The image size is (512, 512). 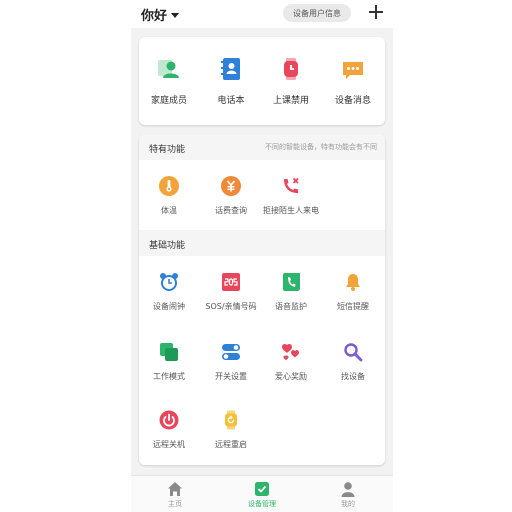 What do you see at coordinates (167, 246) in the screenshot?
I see `section-title: 基础功能` at bounding box center [167, 246].